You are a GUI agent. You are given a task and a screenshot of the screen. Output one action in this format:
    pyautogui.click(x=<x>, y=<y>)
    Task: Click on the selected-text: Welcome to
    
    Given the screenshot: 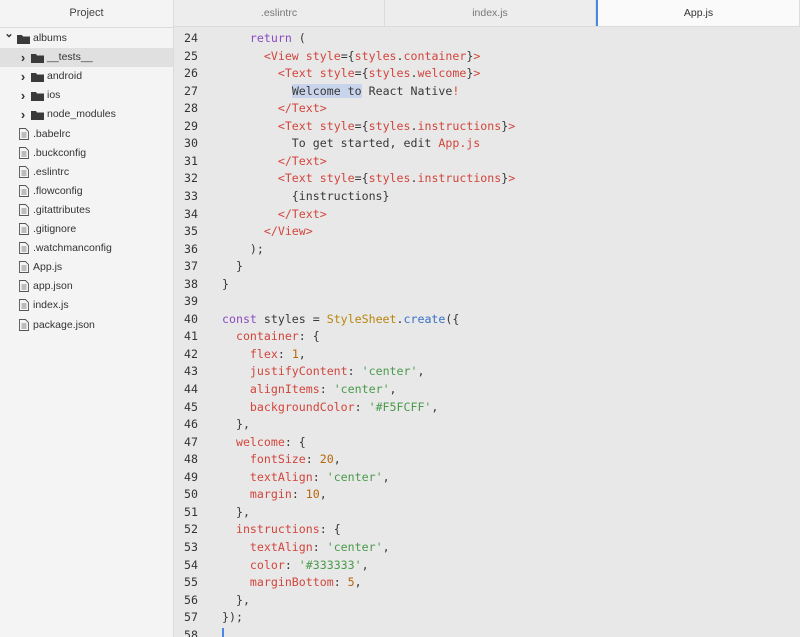 What is the action you would take?
    pyautogui.click(x=326, y=90)
    